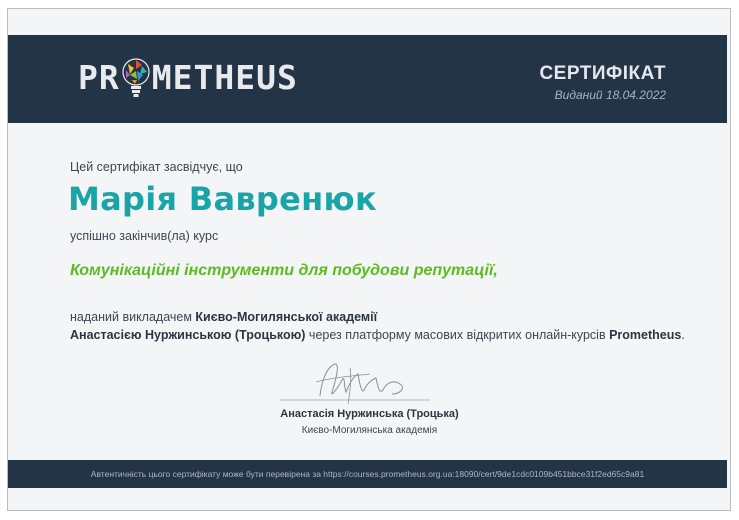  I want to click on certificate-heading-block: СЕРТИФІКАТ Виданий 18.04.2022, so click(602, 82).